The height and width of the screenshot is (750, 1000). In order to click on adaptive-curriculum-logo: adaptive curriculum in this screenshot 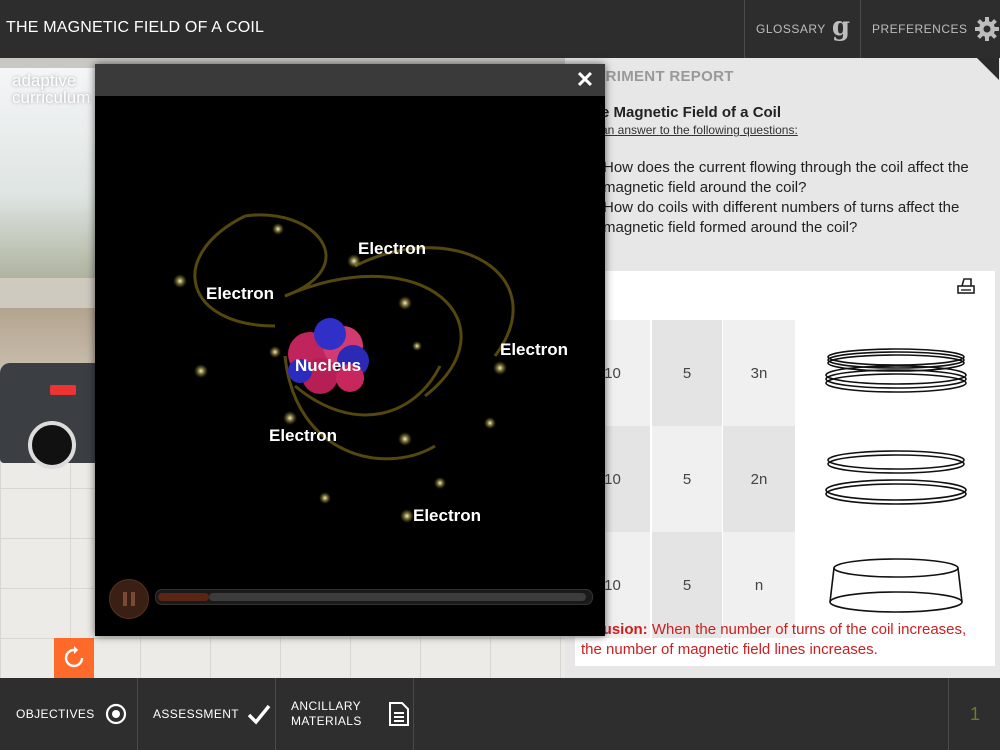, I will do `click(51, 89)`.